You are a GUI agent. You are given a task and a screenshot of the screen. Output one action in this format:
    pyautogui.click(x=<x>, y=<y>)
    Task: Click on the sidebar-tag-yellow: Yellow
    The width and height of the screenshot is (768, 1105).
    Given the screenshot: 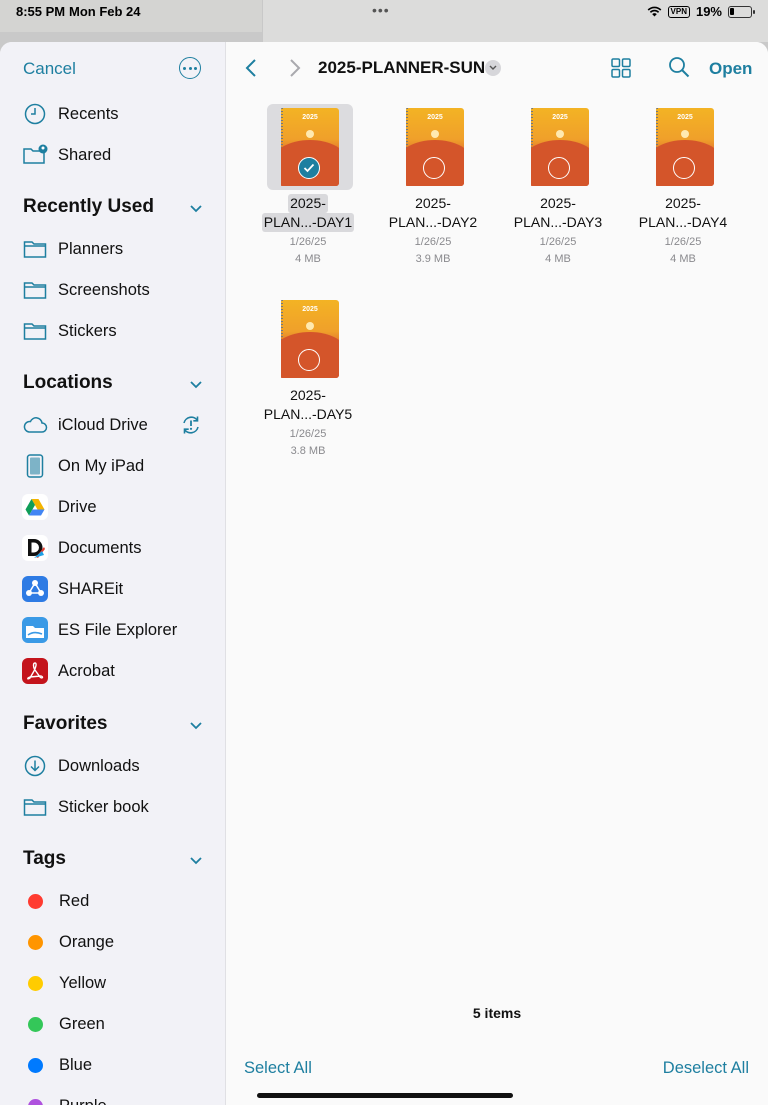 What is the action you would take?
    pyautogui.click(x=64, y=983)
    